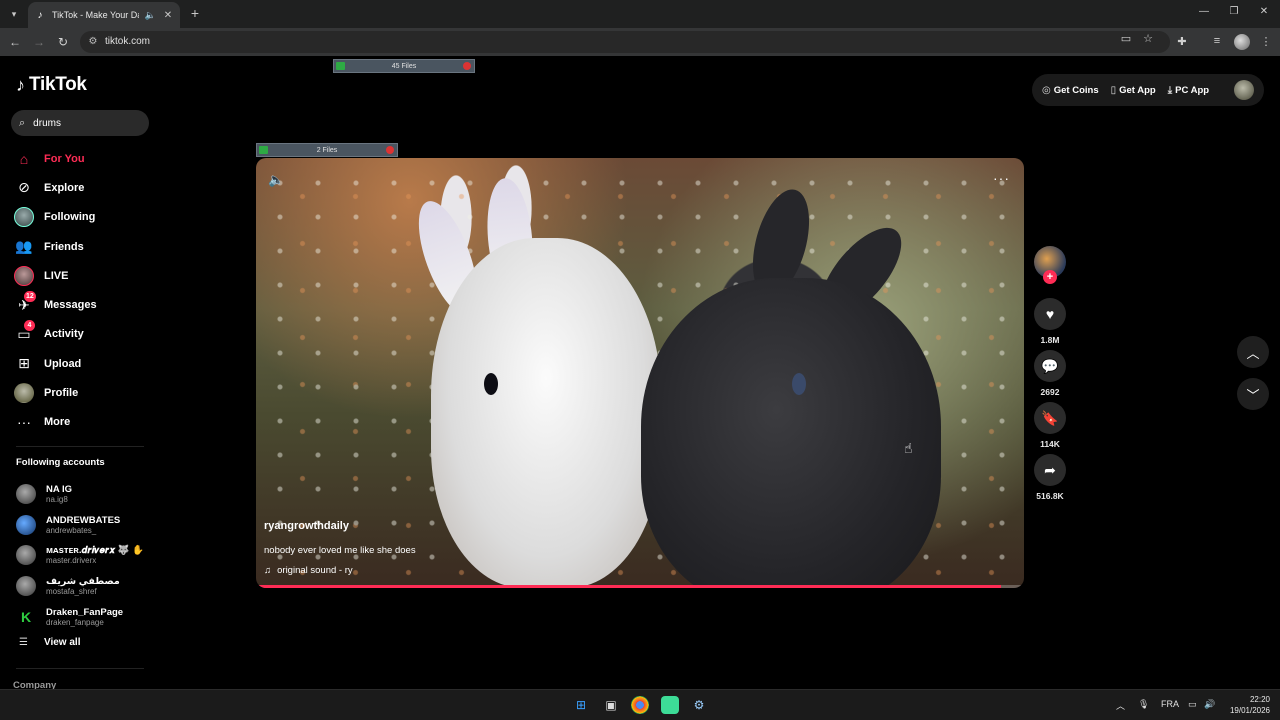 This screenshot has height=720, width=1280. Describe the element at coordinates (1170, 90) in the screenshot. I see `download-icon: ⤓` at that location.